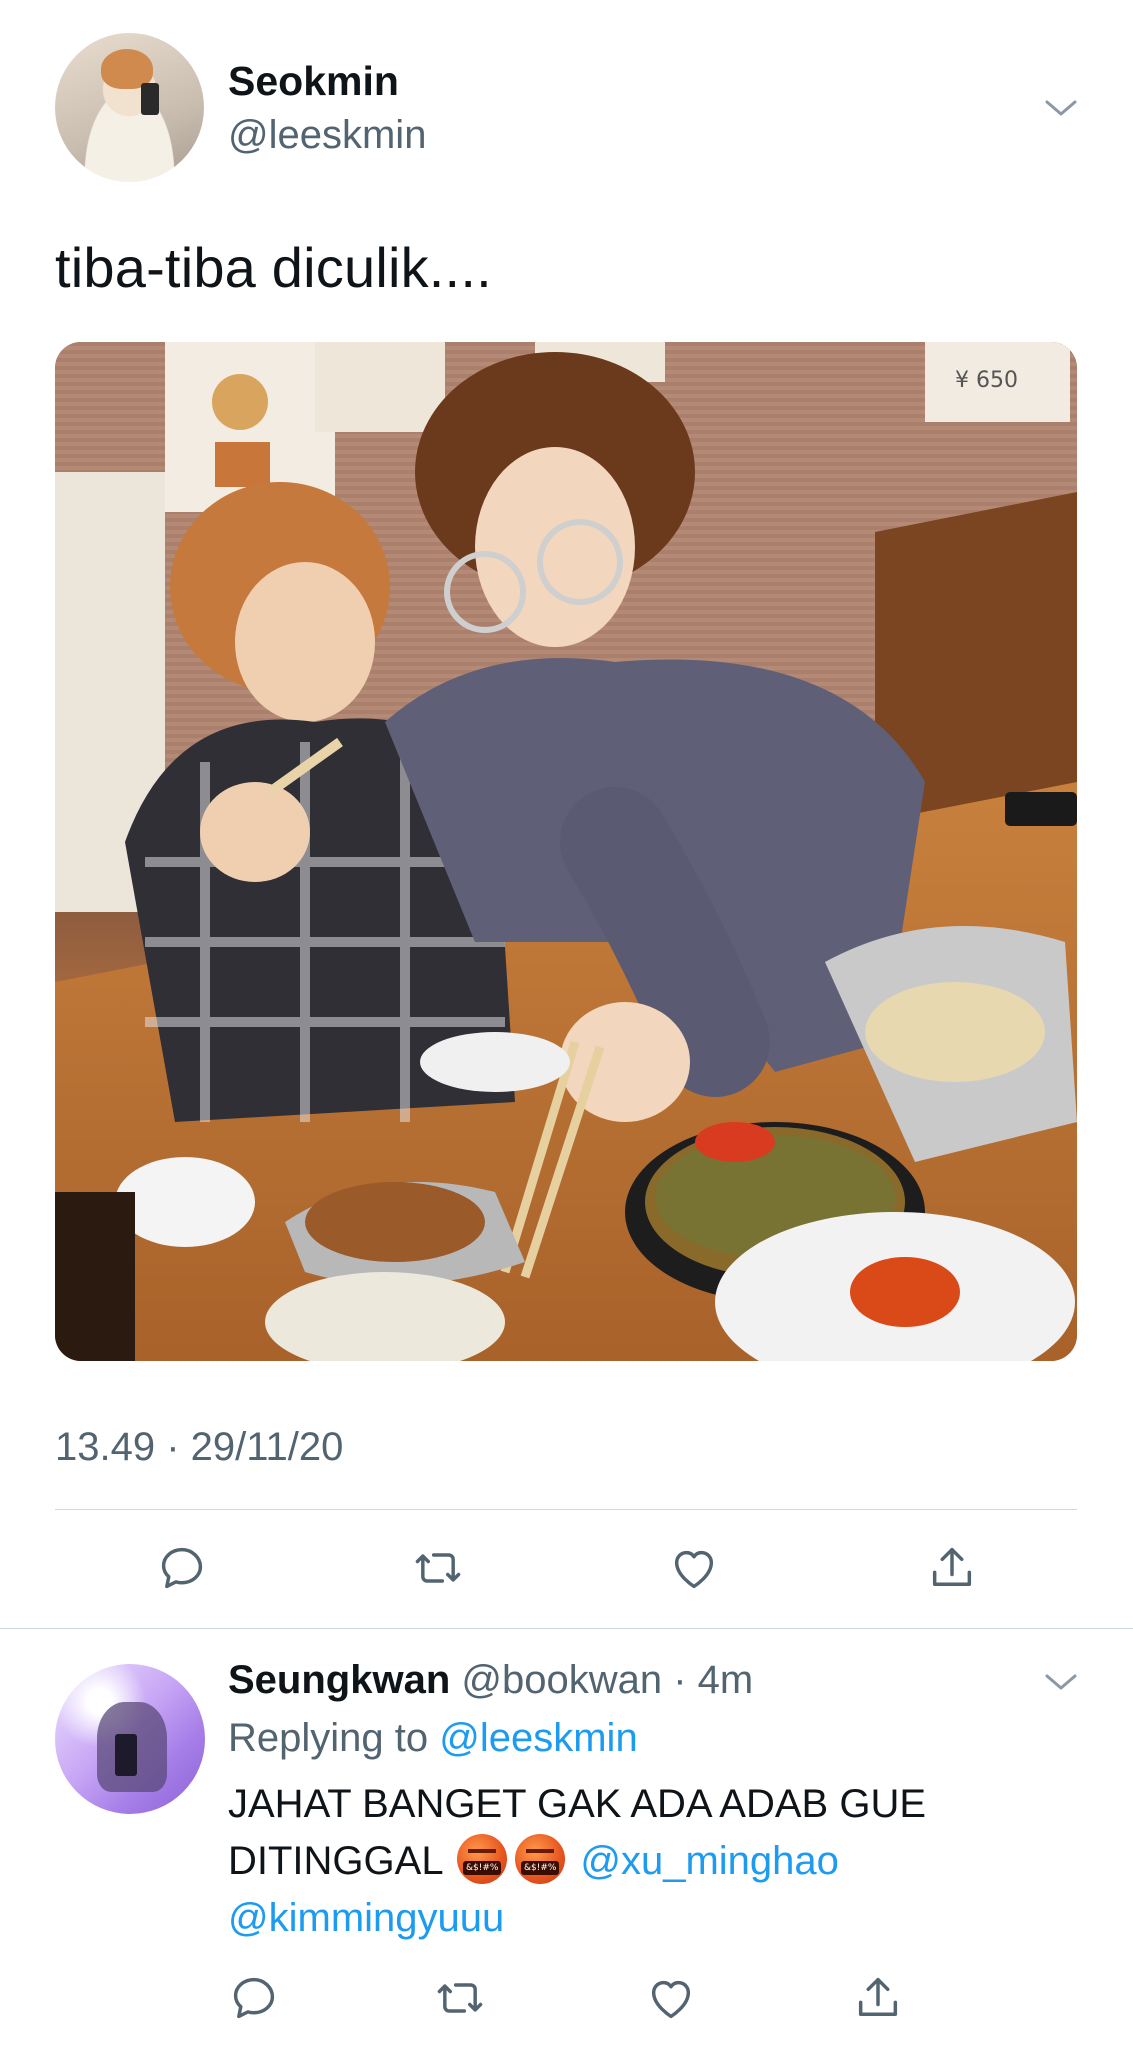 The image size is (1133, 2048). Describe the element at coordinates (1041, 809) in the screenshot. I see `phone-on-table` at that location.